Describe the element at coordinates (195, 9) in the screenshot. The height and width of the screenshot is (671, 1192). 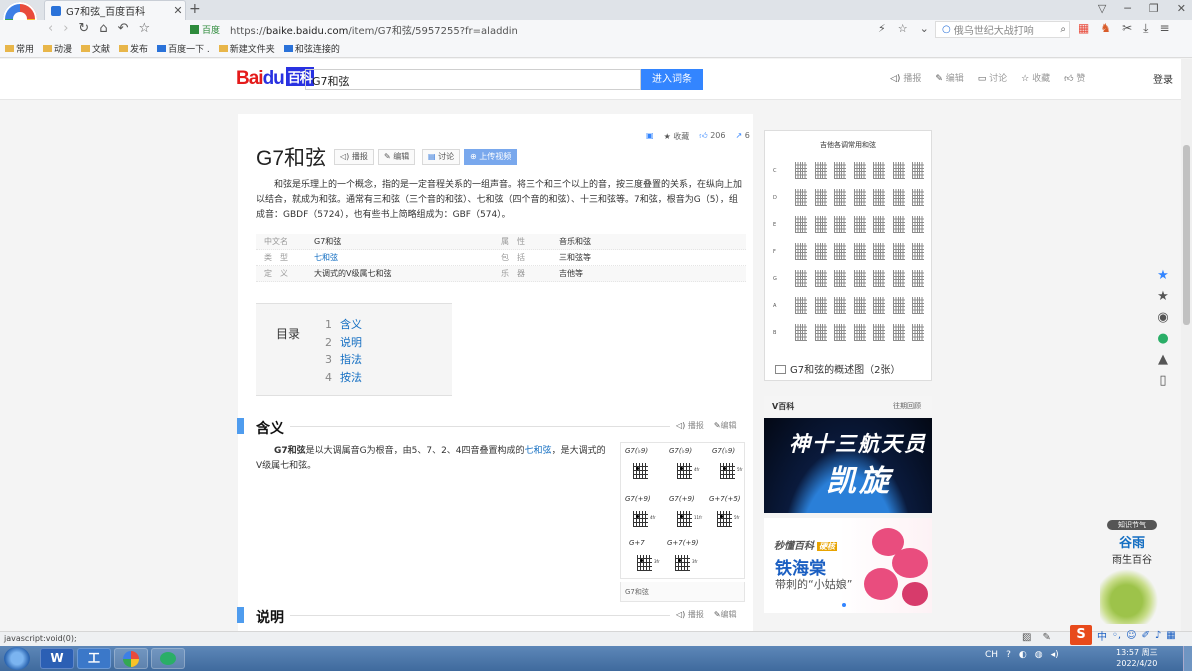
I see `new-tab-icon: +` at that location.